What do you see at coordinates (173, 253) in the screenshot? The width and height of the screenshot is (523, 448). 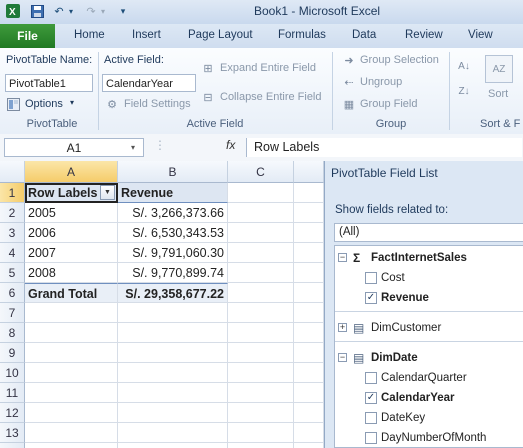 I see `pivot-value-cell: S/. 9,791,060.30` at bounding box center [173, 253].